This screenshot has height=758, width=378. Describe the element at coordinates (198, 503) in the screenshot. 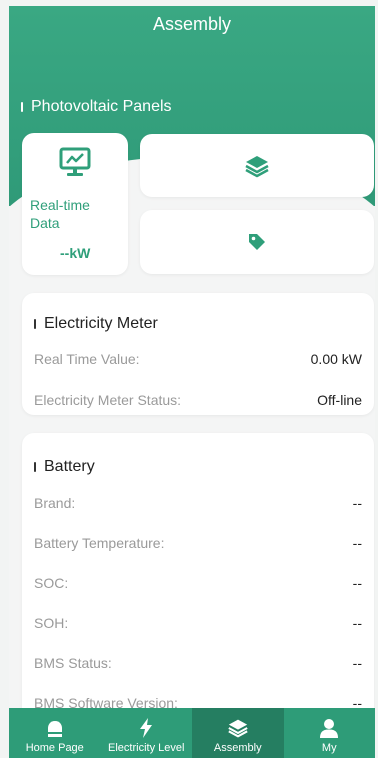

I see `battery-row: Brand: --` at that location.